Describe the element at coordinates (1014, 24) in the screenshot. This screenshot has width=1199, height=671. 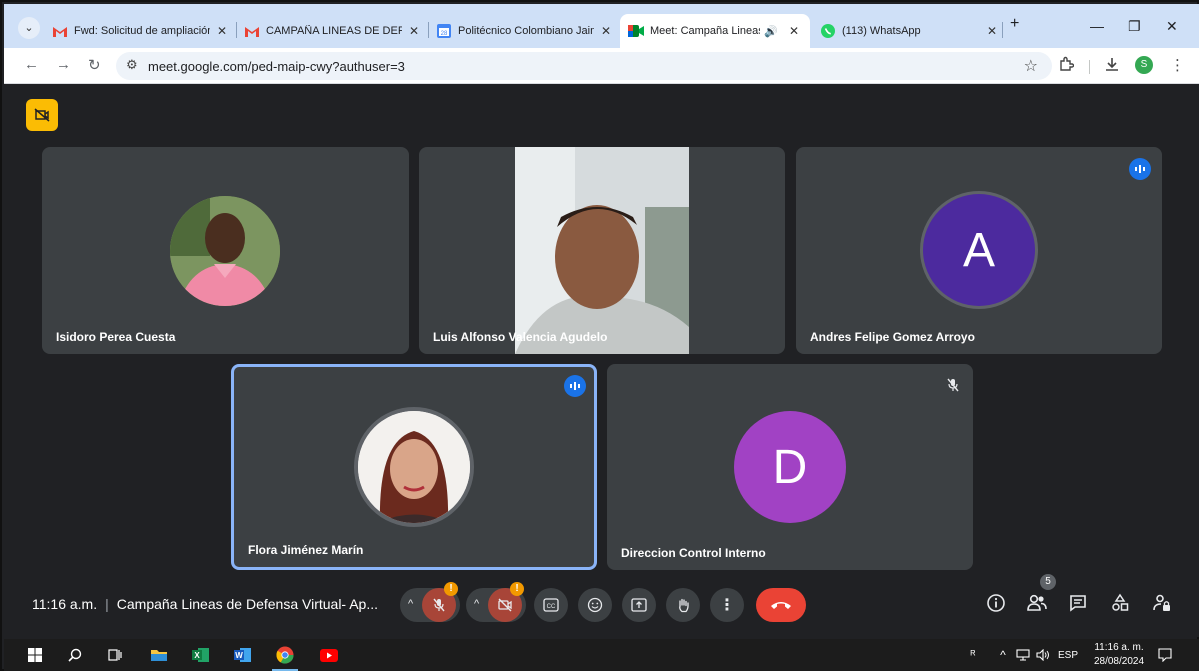
I see `new-tab-button: +` at that location.